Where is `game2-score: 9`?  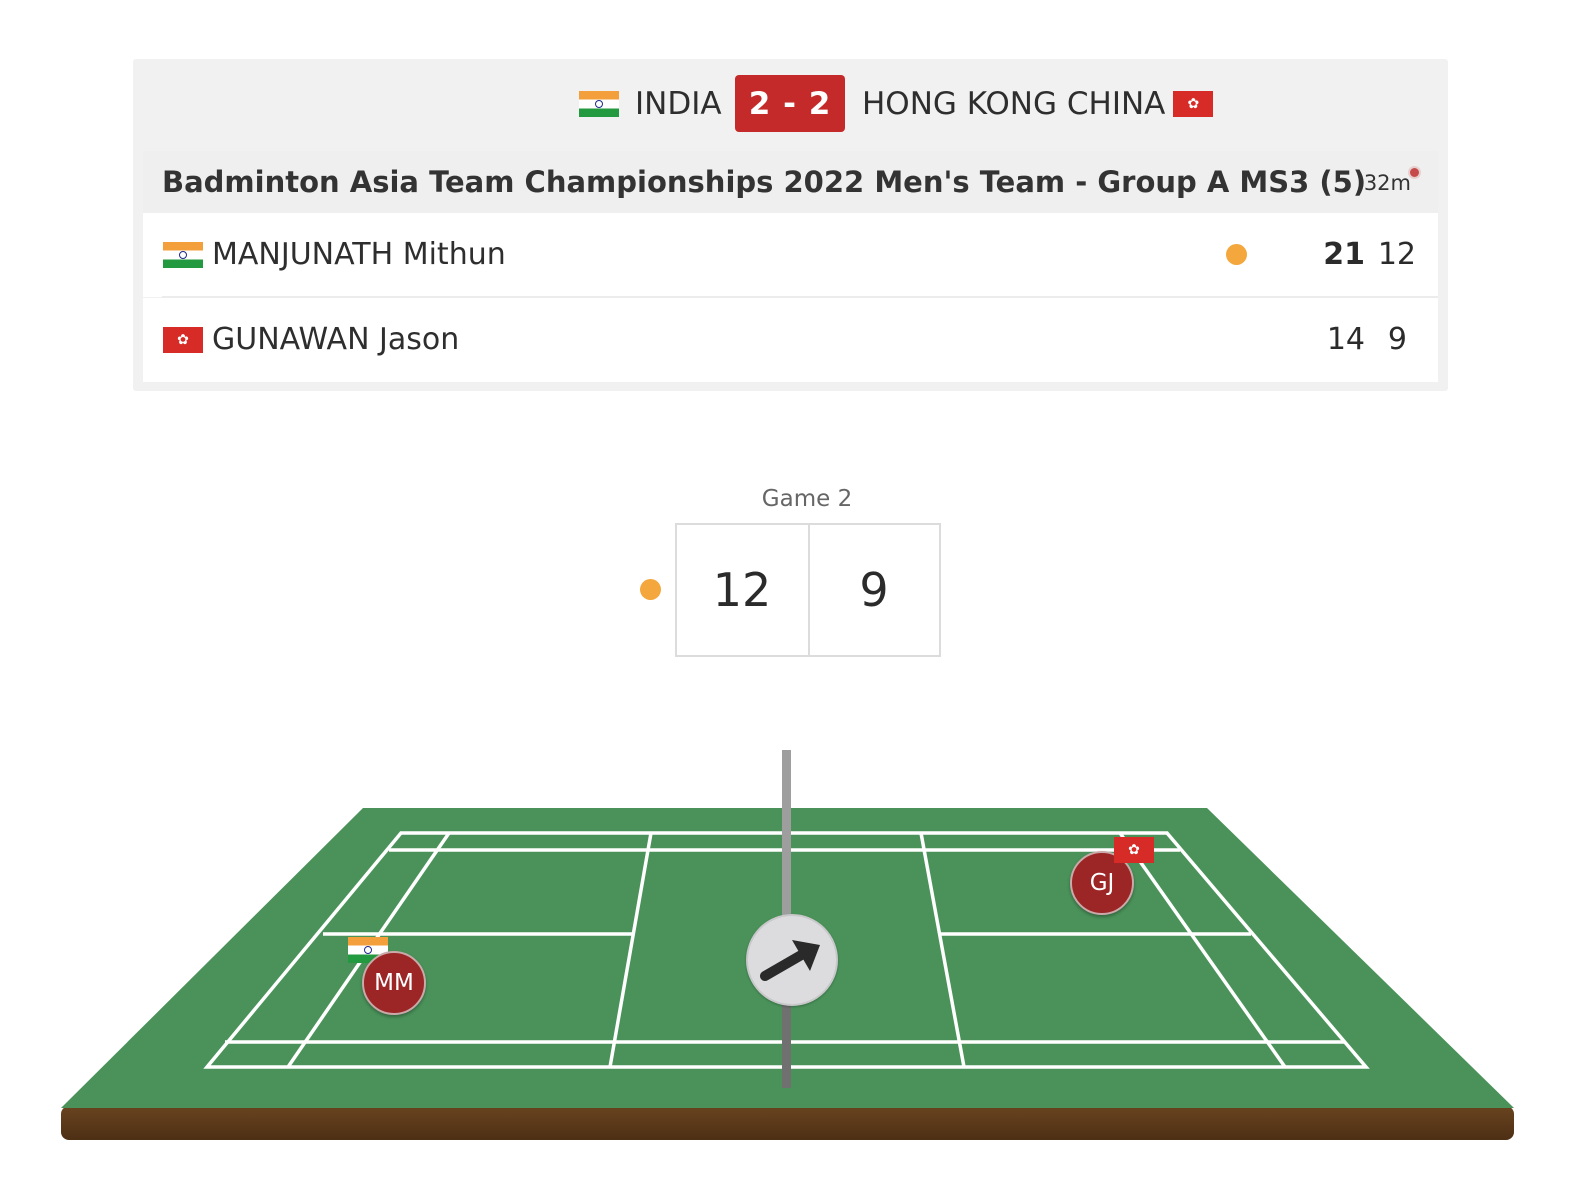 game2-score: 9 is located at coordinates (1397, 339).